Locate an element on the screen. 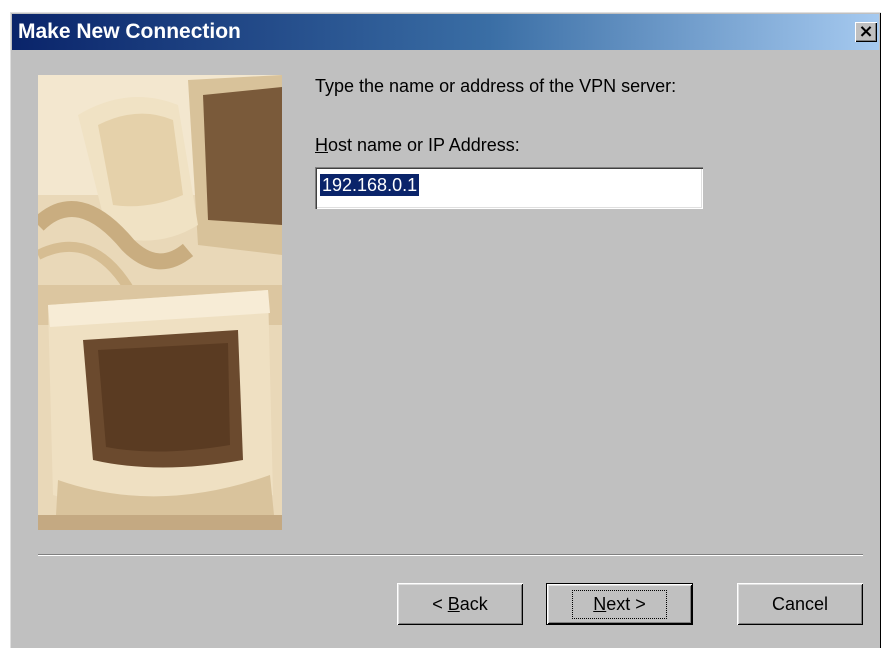 This screenshot has width=881, height=648. close-button: × is located at coordinates (866, 32).